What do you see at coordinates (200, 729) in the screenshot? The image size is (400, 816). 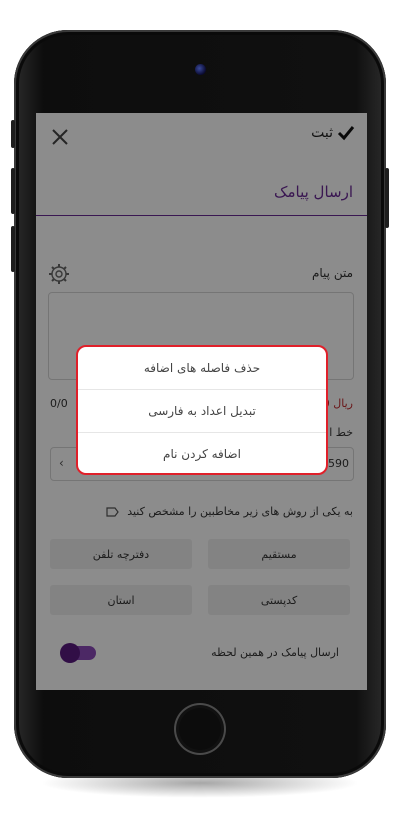 I see `home-button` at bounding box center [200, 729].